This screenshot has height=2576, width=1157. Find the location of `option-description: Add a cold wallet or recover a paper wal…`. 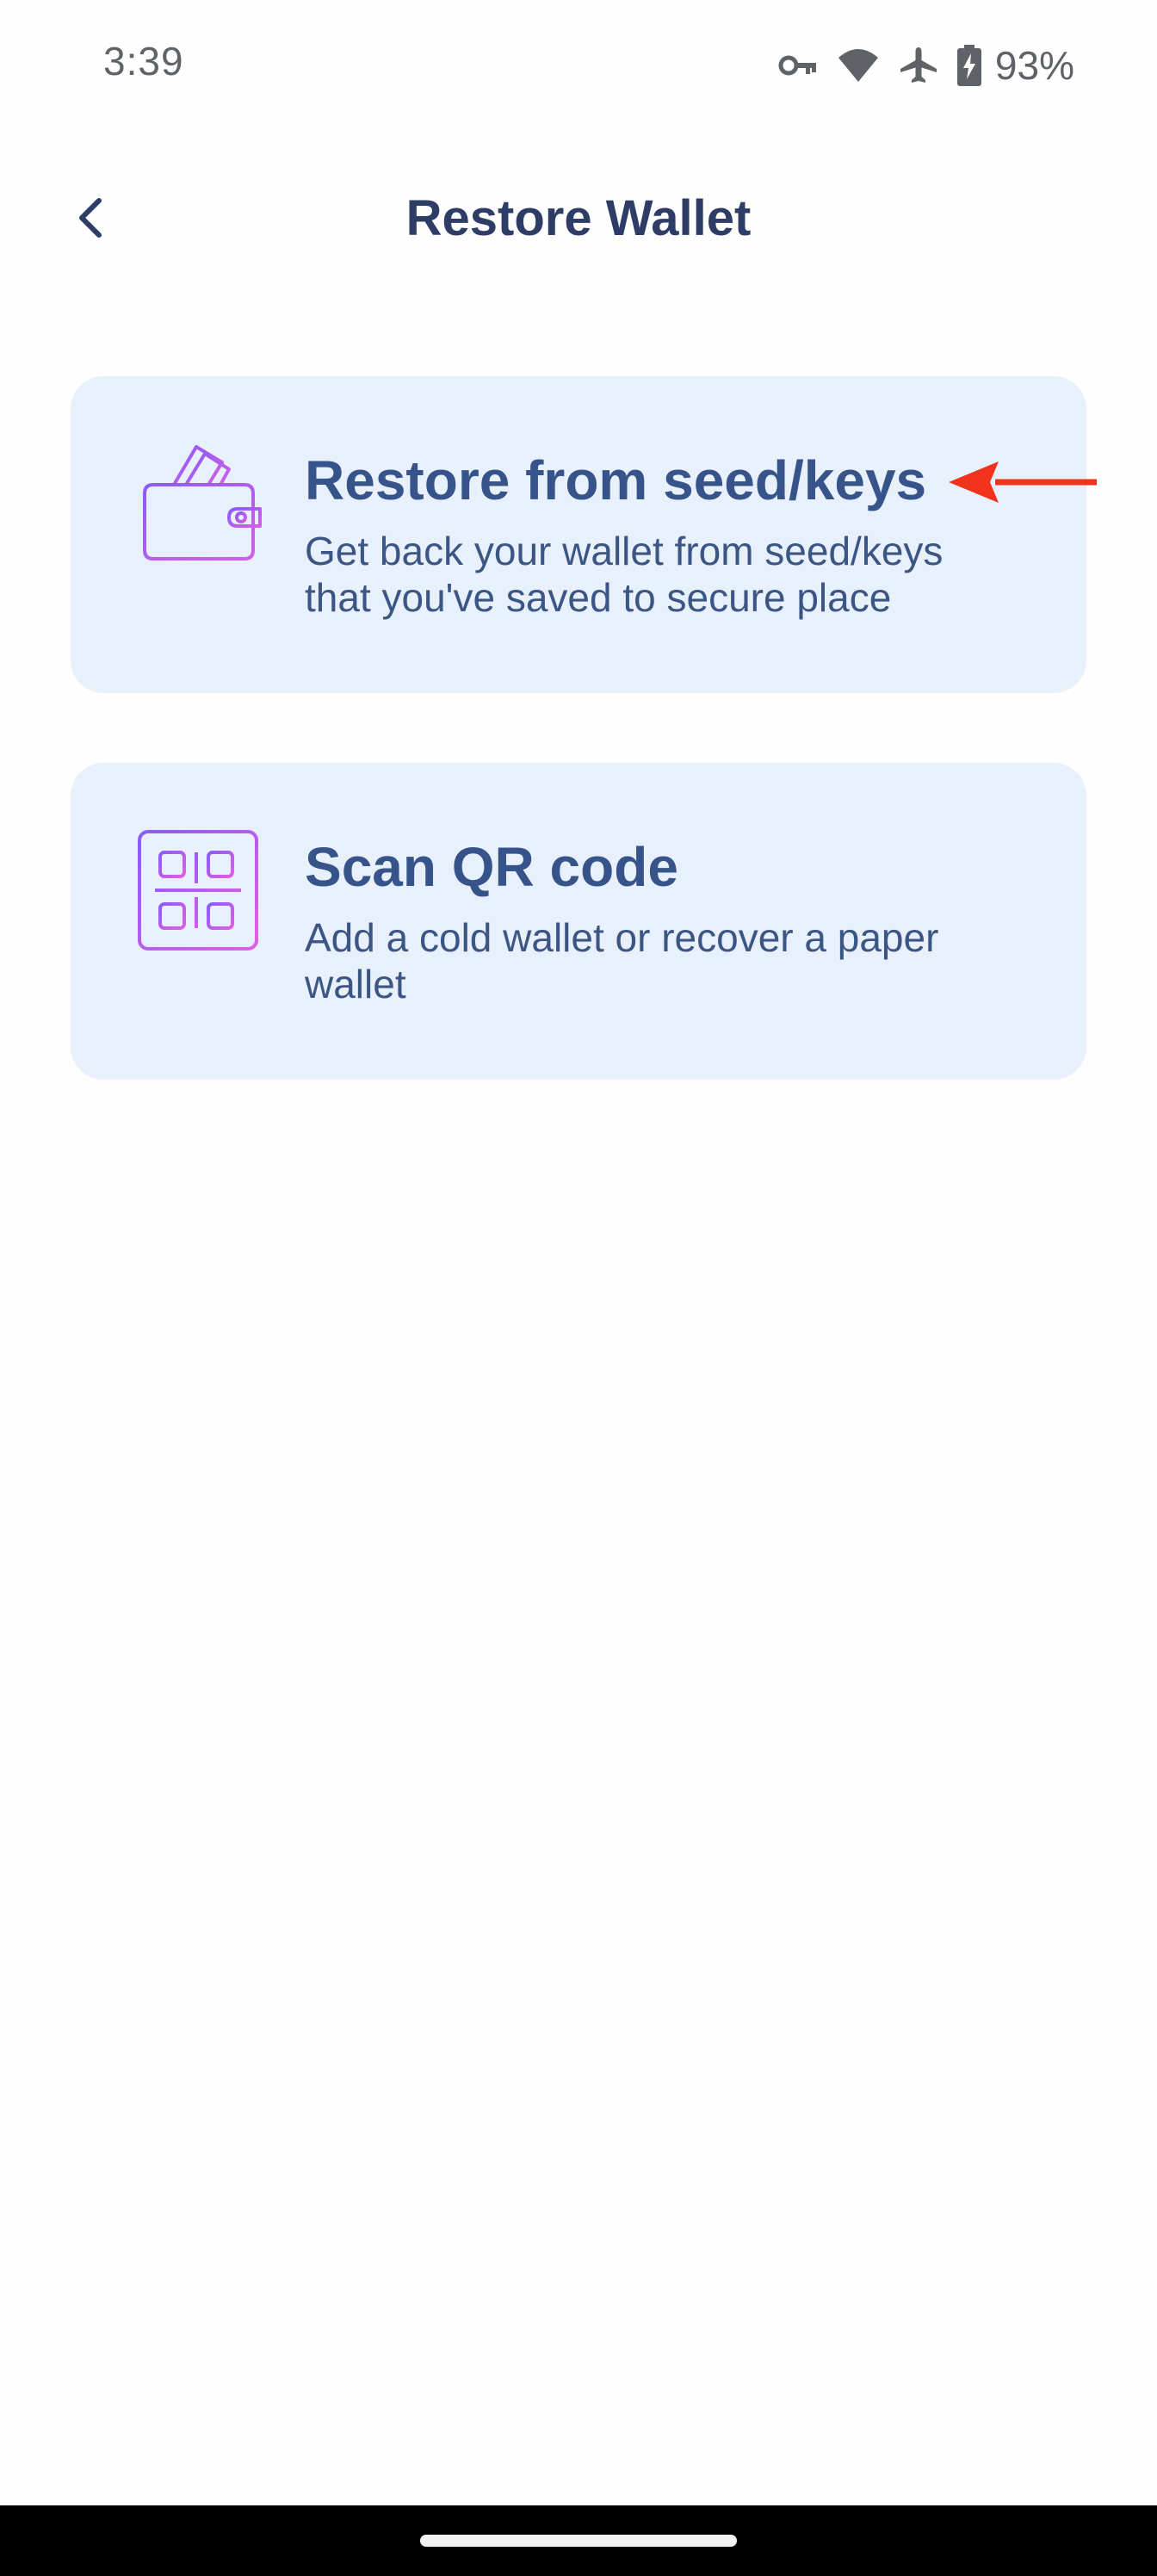

option-description: Add a cold wallet or recover a paper wal… is located at coordinates (622, 961).